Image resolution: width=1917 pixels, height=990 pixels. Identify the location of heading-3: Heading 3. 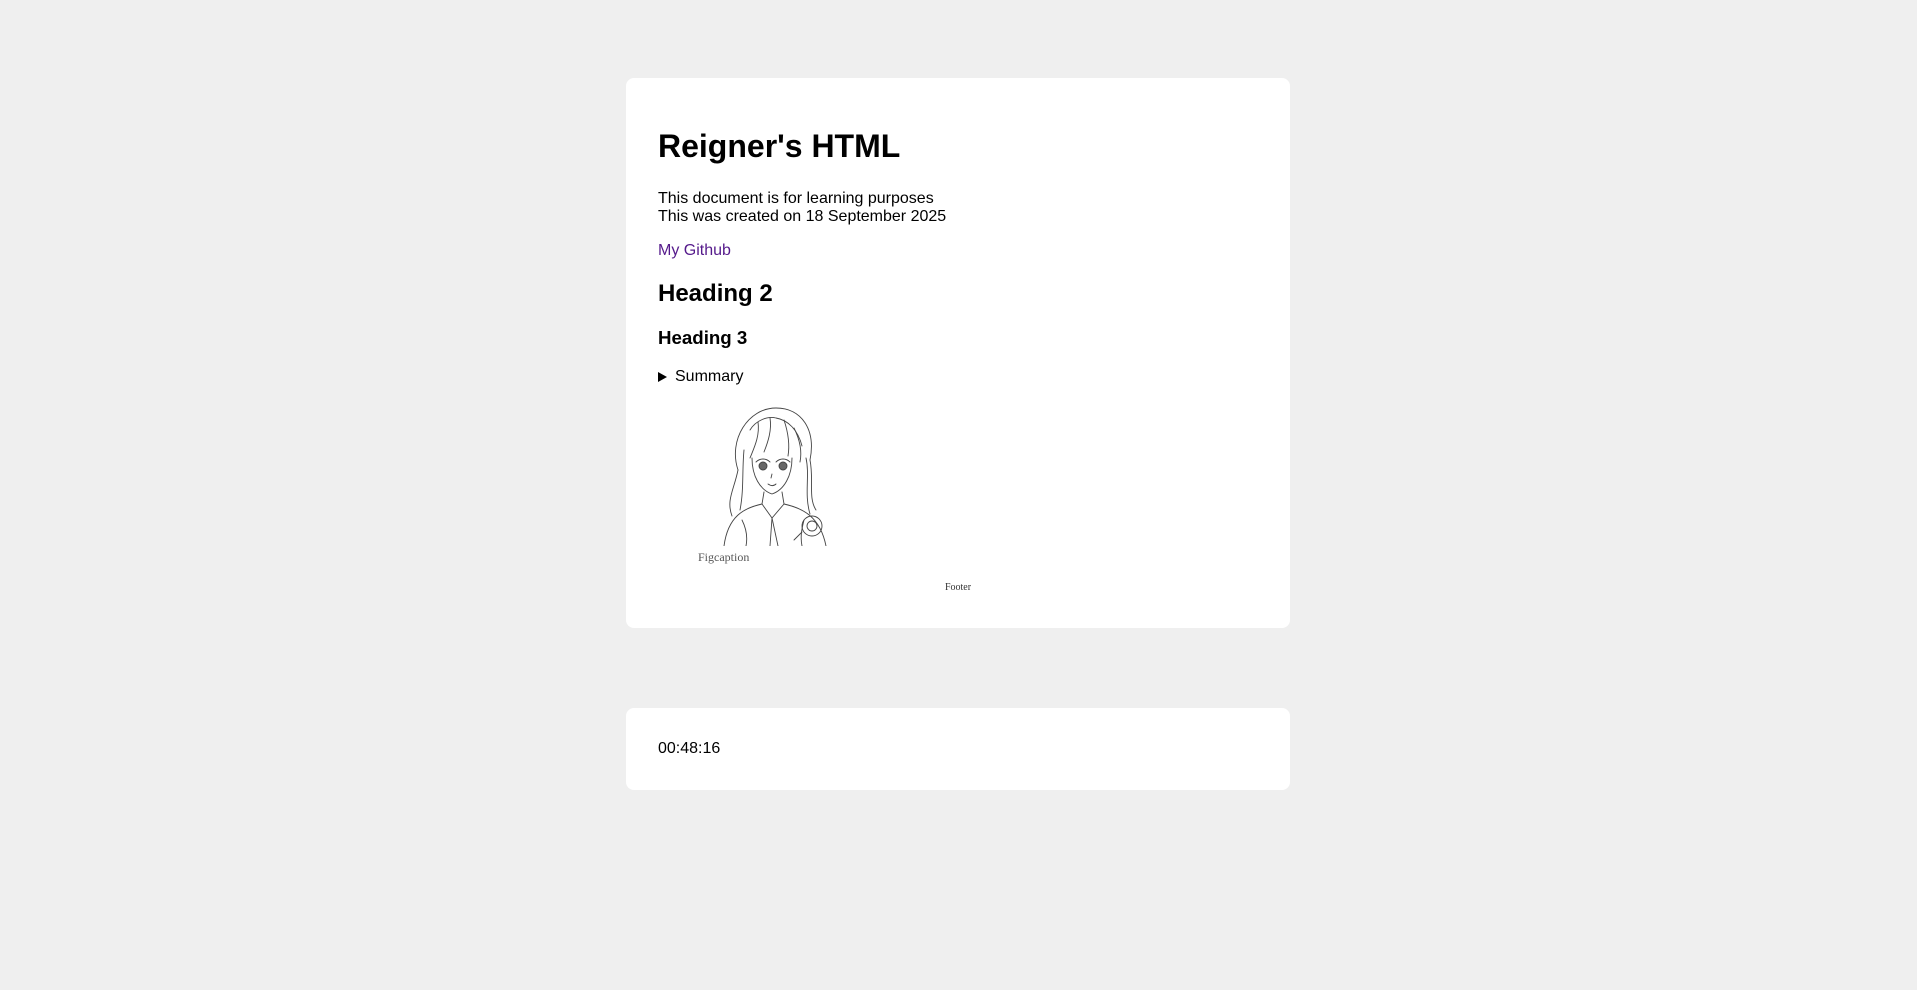
(703, 337).